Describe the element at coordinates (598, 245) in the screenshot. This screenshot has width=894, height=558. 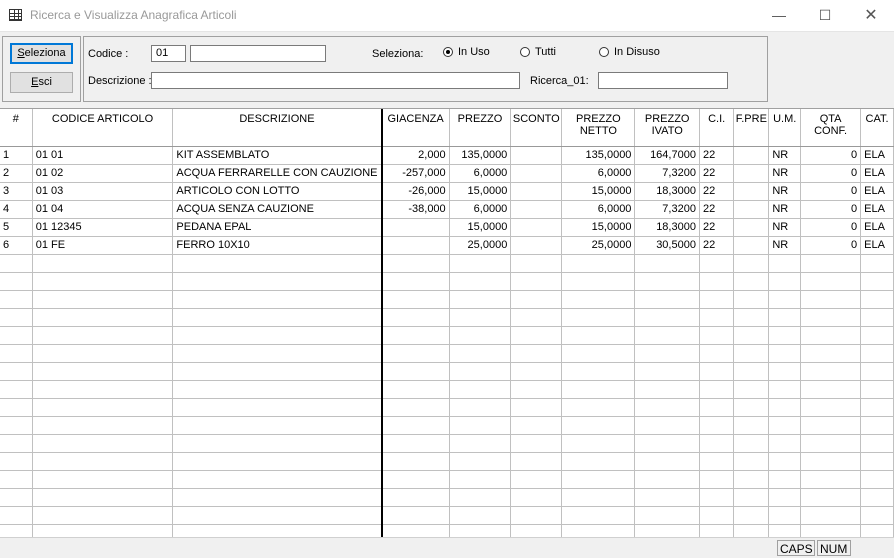
I see `table-cell: 25,0000` at that location.